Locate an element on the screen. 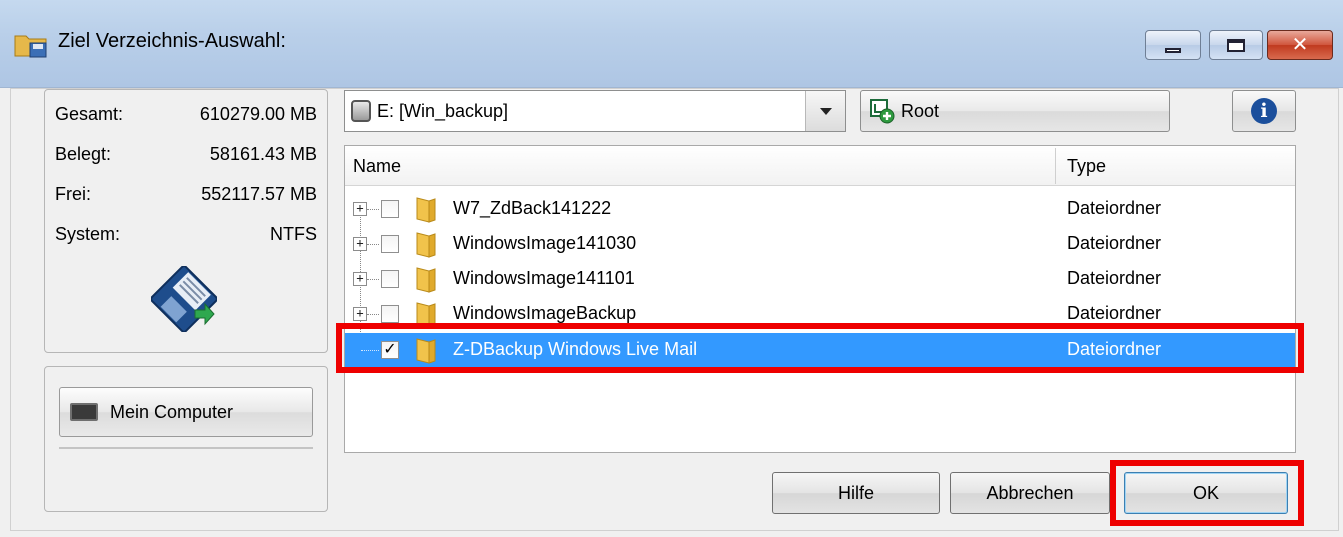 Image resolution: width=1343 pixels, height=537 pixels. folder-name: WindowsImage141030 is located at coordinates (545, 243).